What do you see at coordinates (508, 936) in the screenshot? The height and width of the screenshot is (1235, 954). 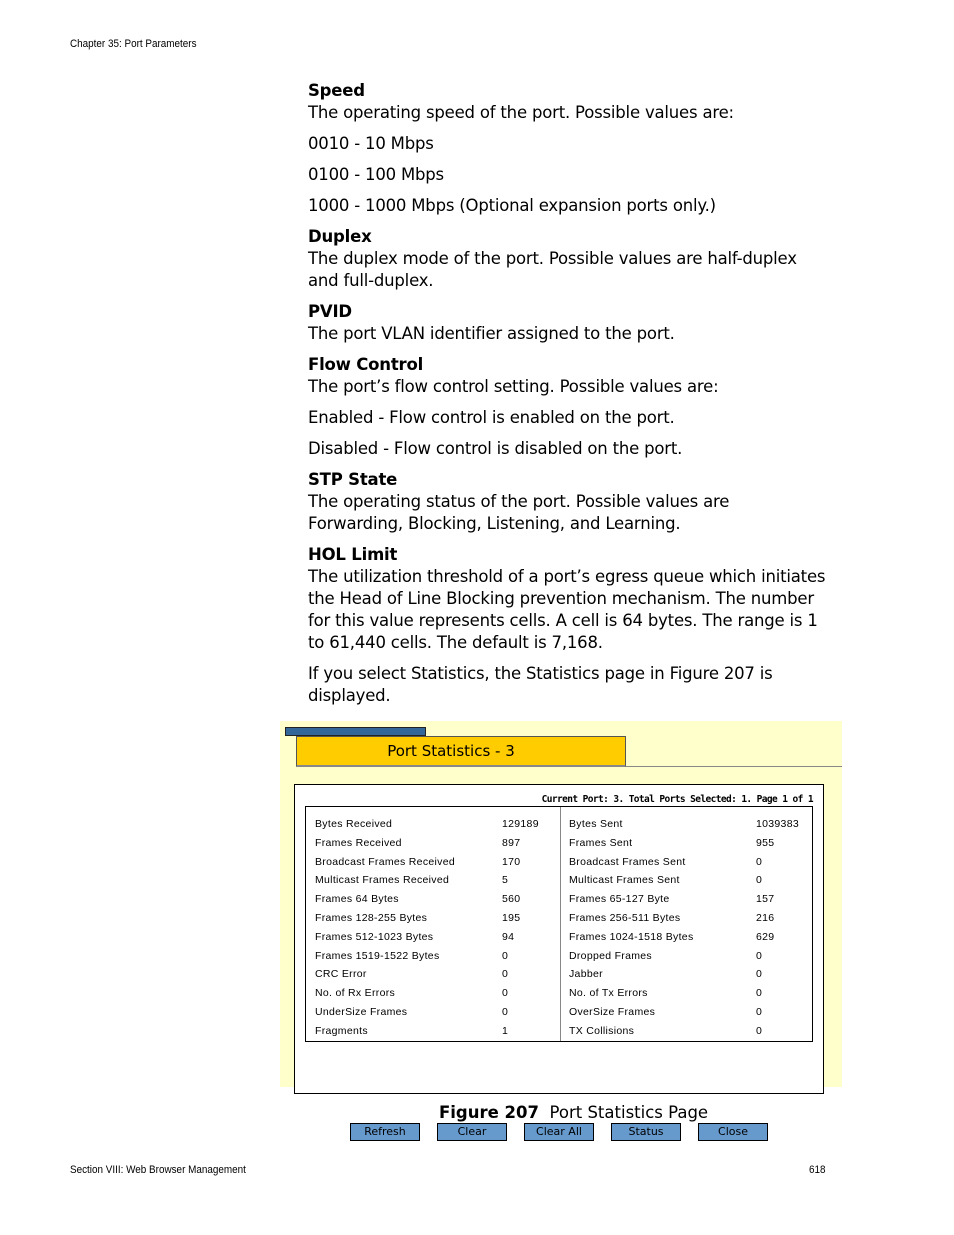 I see `stat-value: 94` at bounding box center [508, 936].